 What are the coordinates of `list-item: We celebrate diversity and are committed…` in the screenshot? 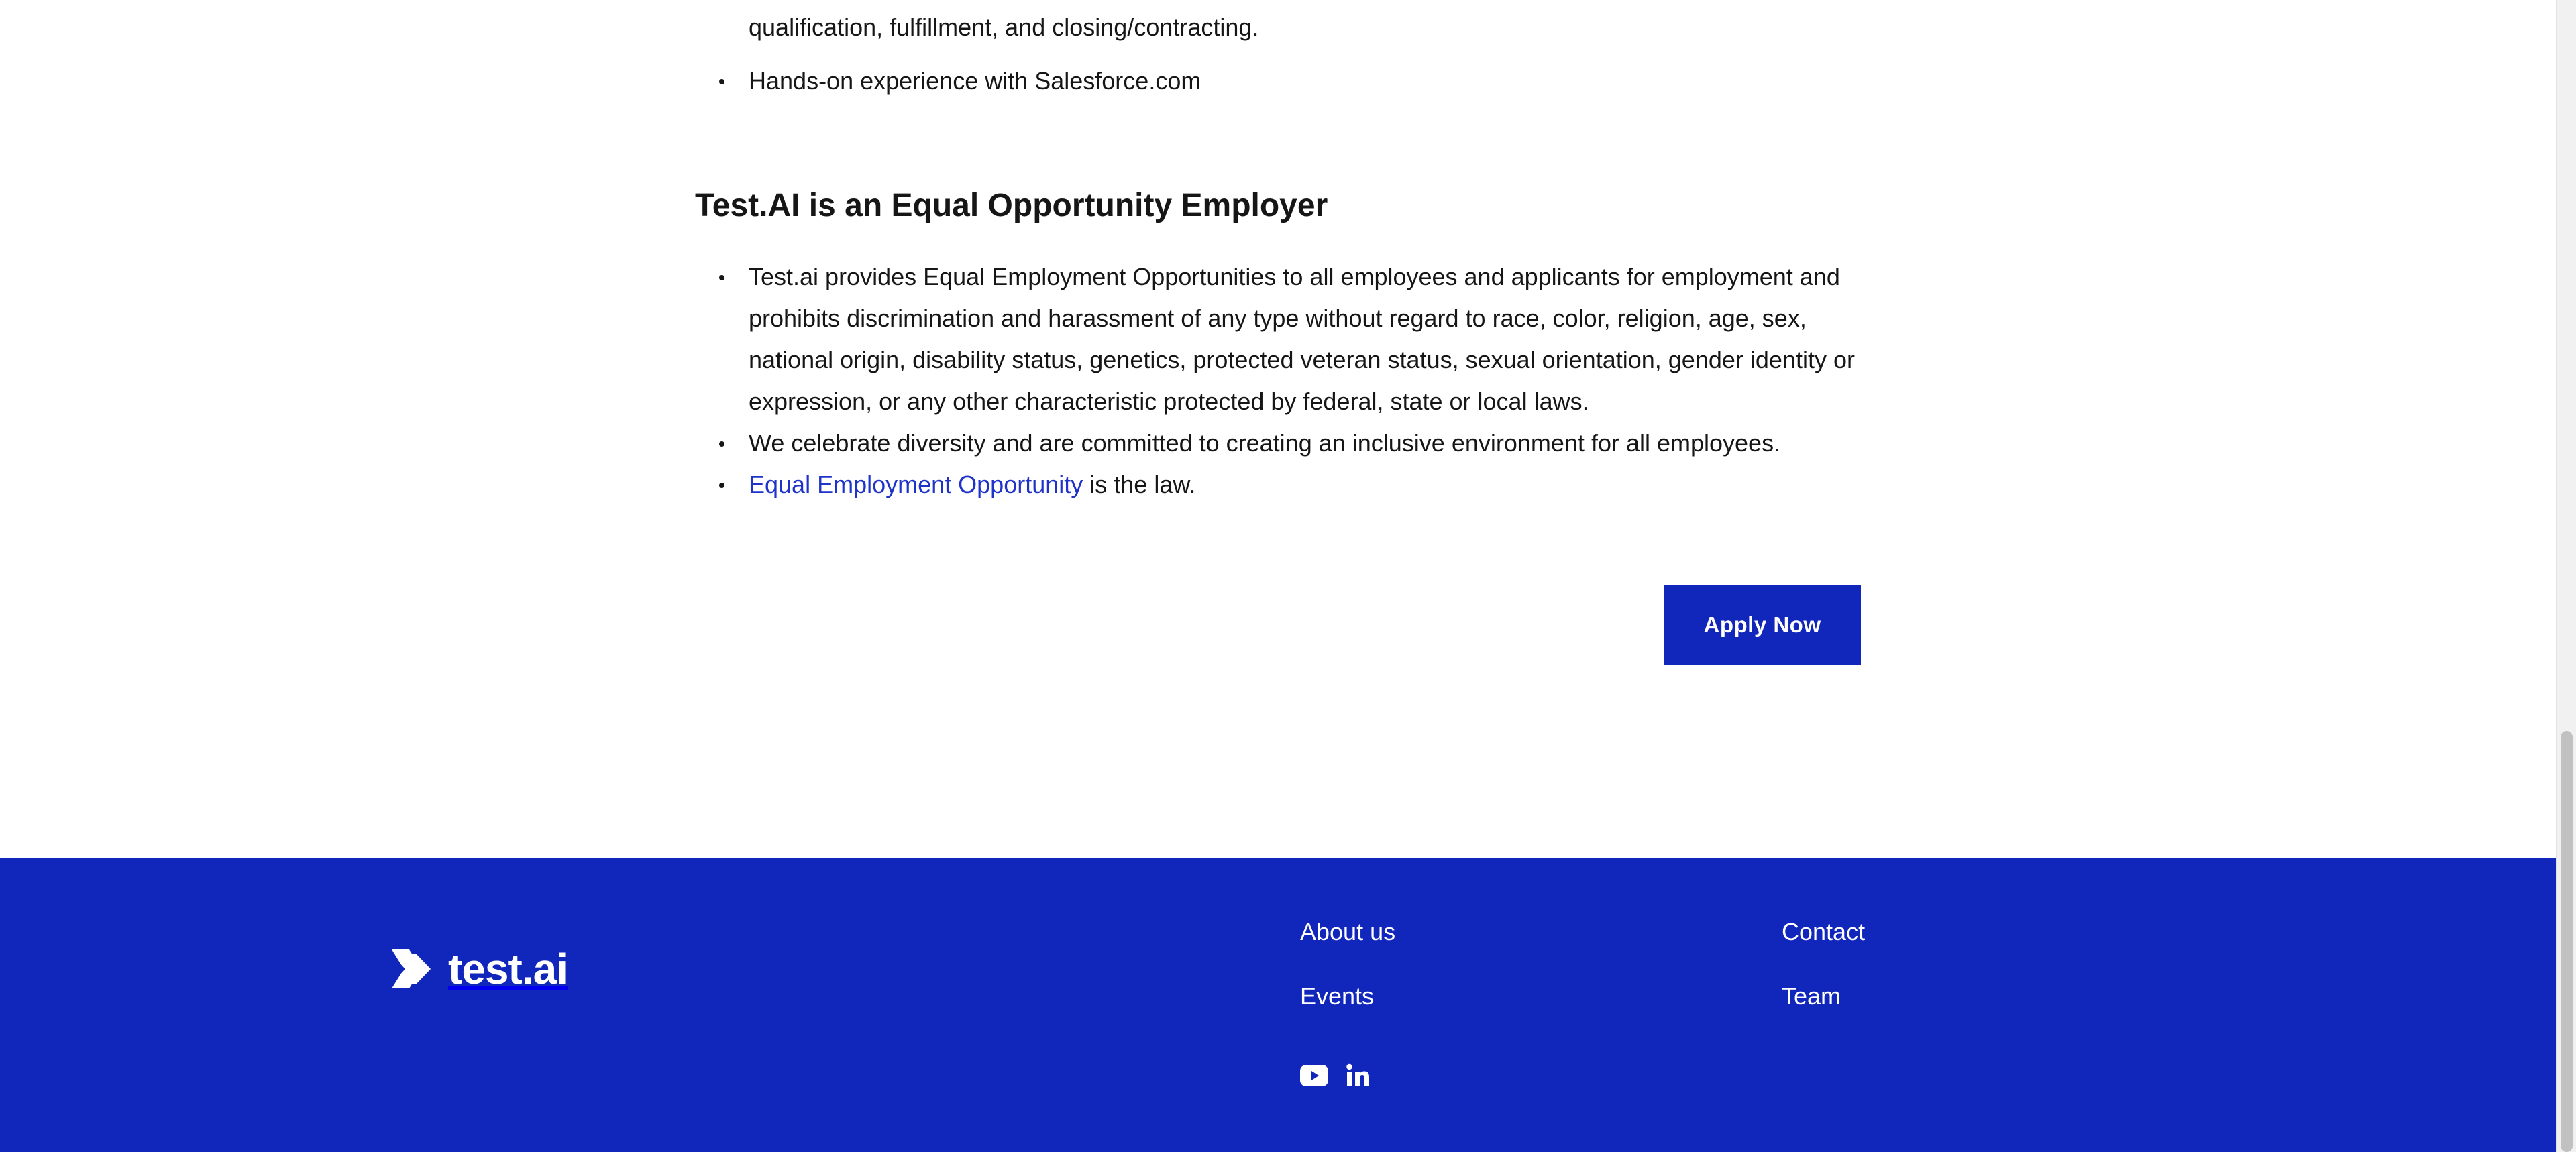 It's located at (1317, 443).